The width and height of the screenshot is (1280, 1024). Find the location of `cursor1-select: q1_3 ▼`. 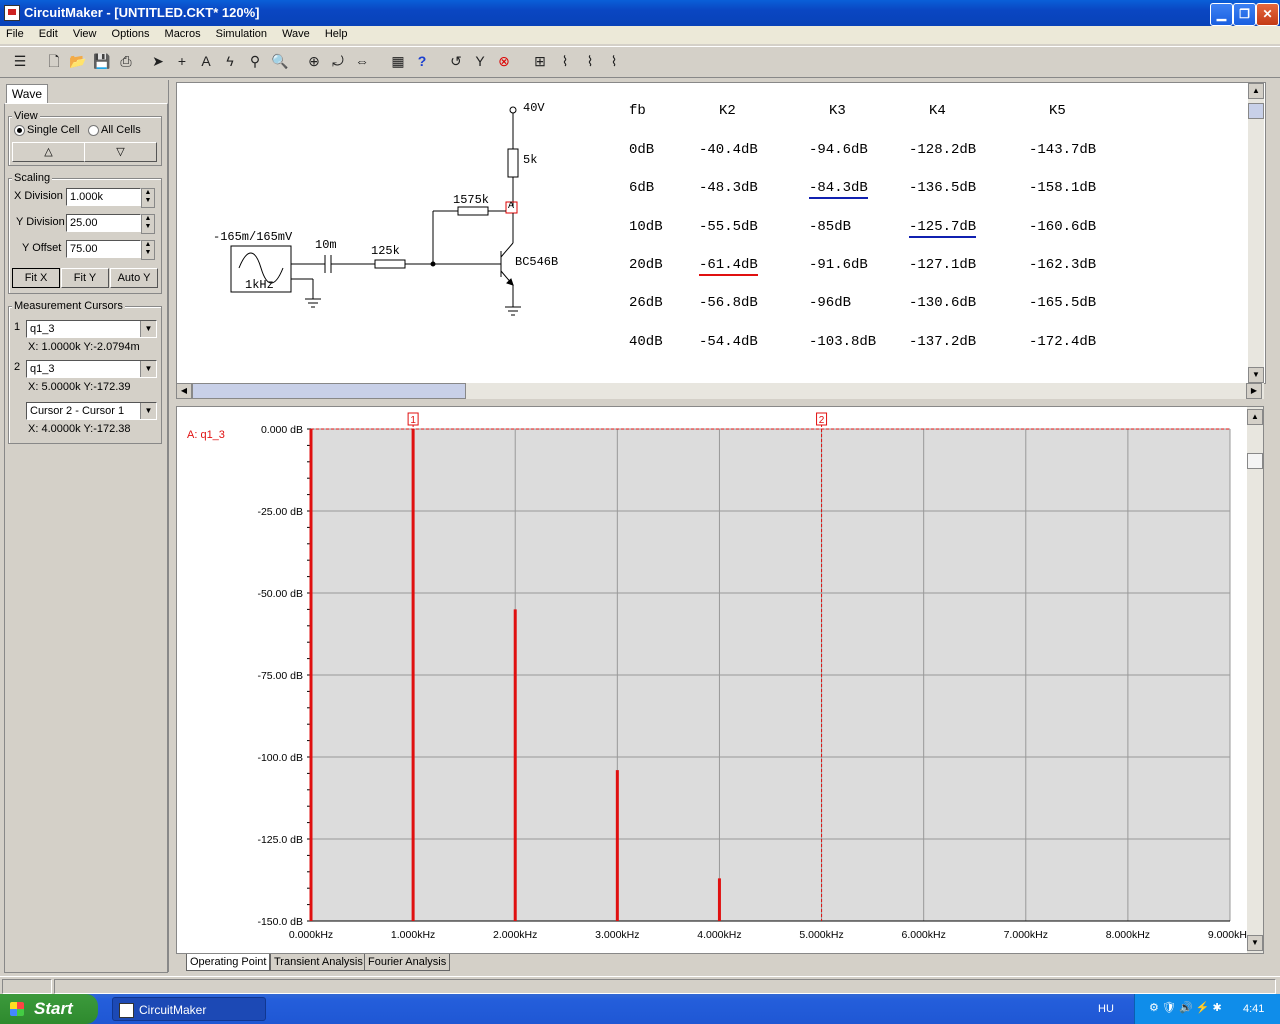

cursor1-select: q1_3 ▼ is located at coordinates (91, 329).